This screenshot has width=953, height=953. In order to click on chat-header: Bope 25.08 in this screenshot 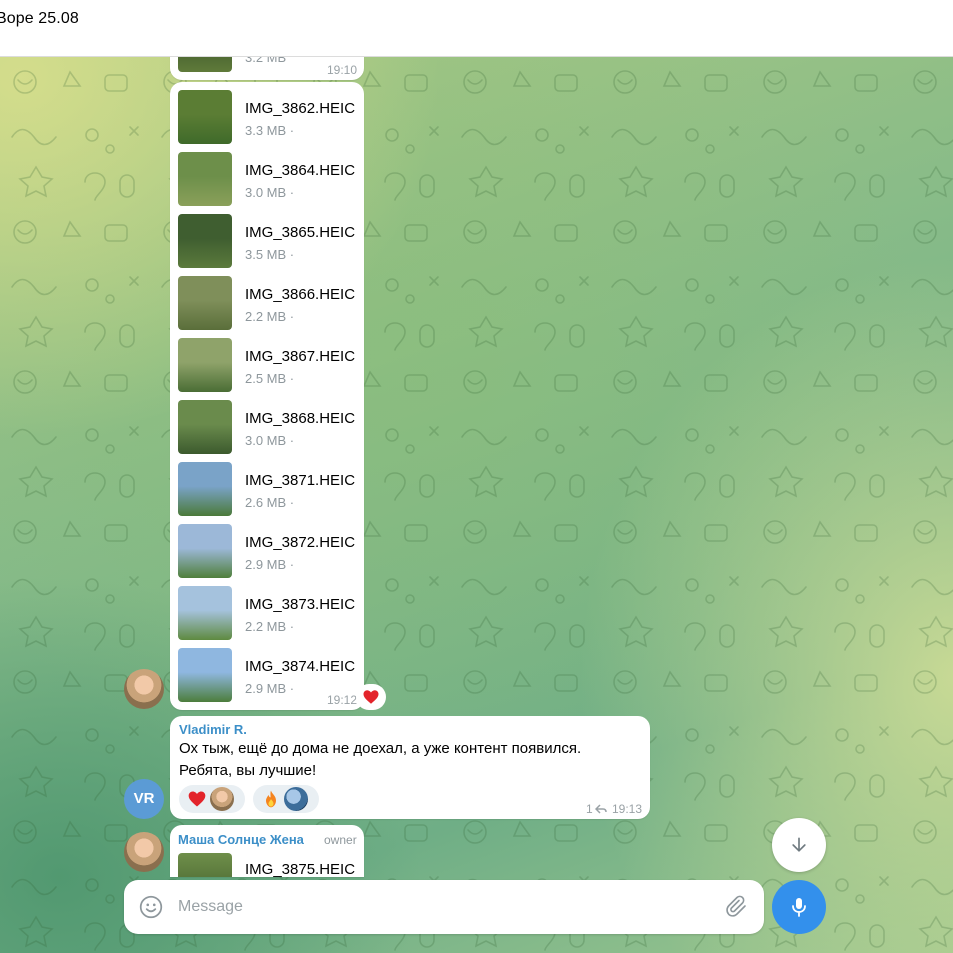, I will do `click(476, 28)`.